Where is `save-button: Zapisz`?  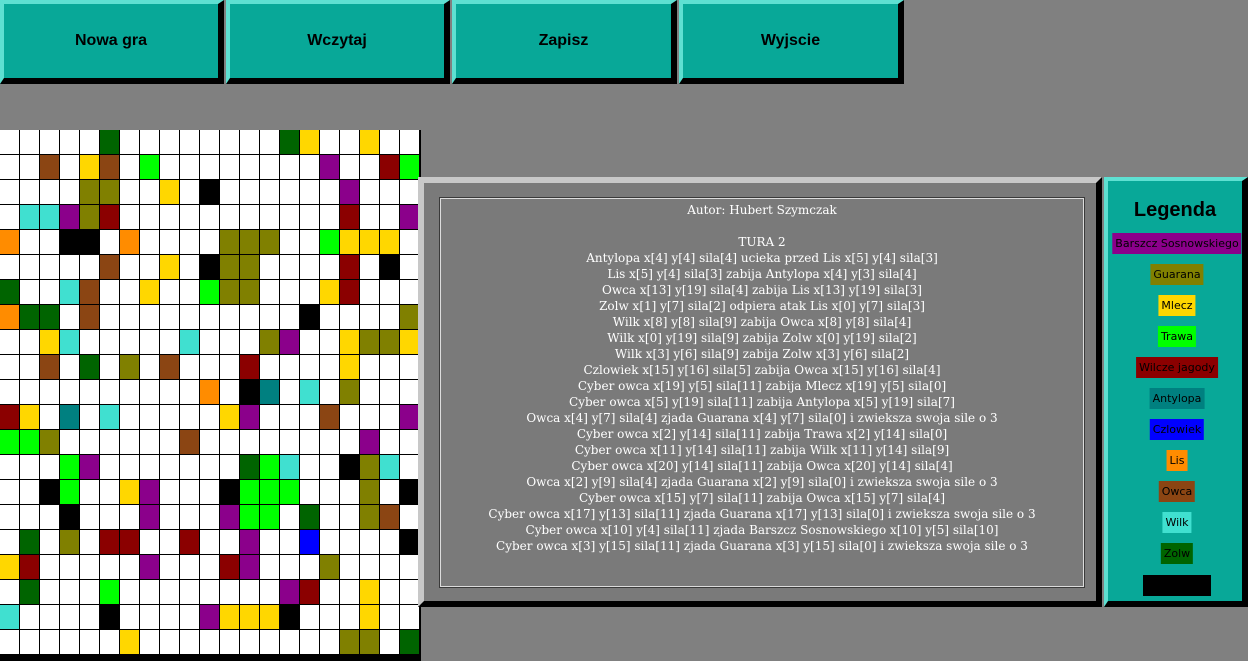
save-button: Zapisz is located at coordinates (564, 42).